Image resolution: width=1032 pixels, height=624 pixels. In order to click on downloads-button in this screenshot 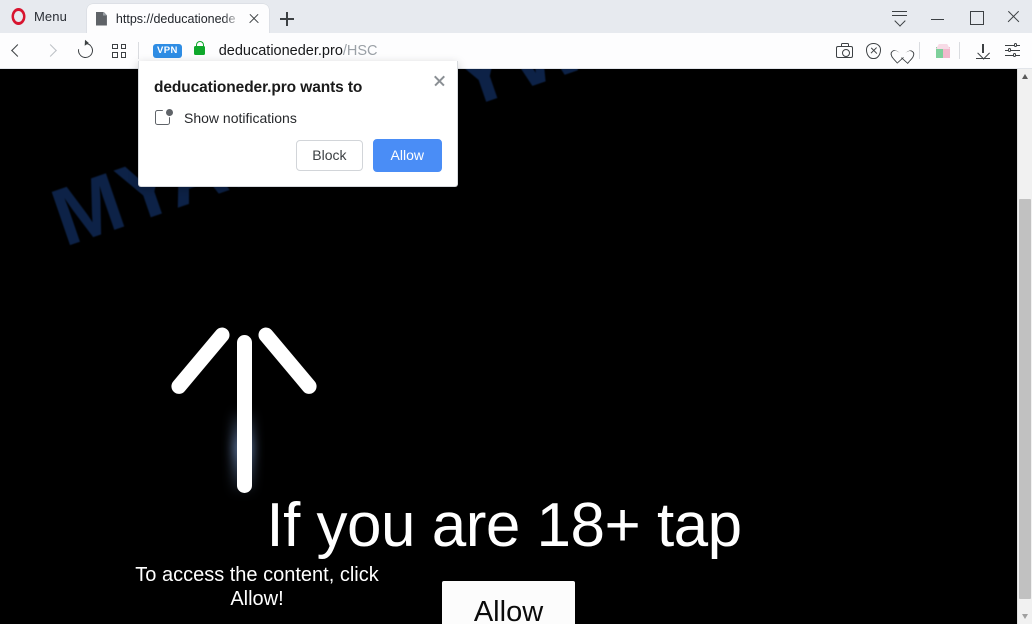, I will do `click(982, 51)`.